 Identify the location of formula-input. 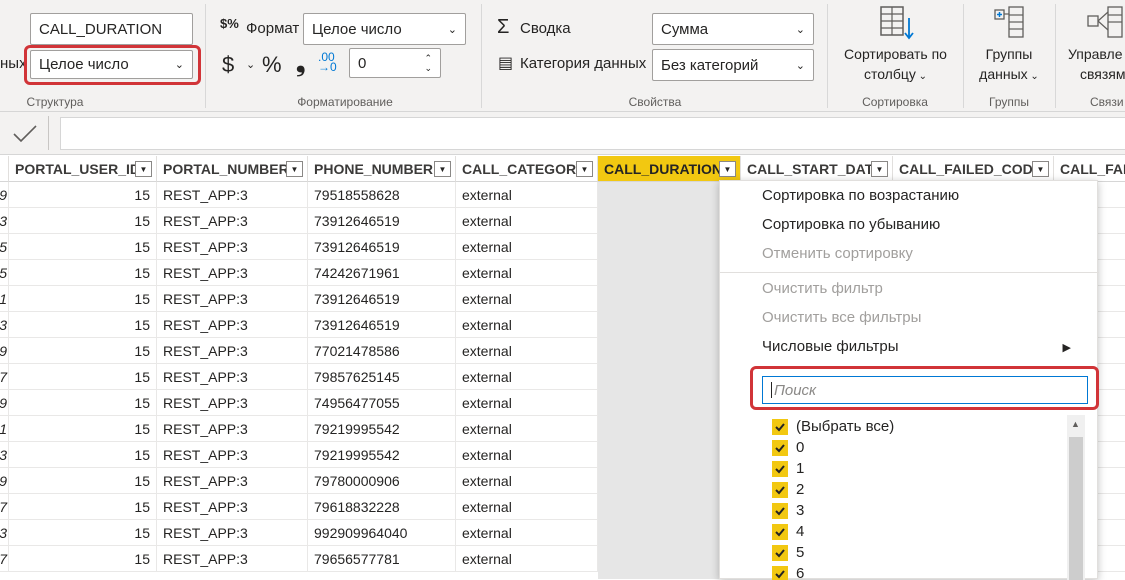
(592, 133).